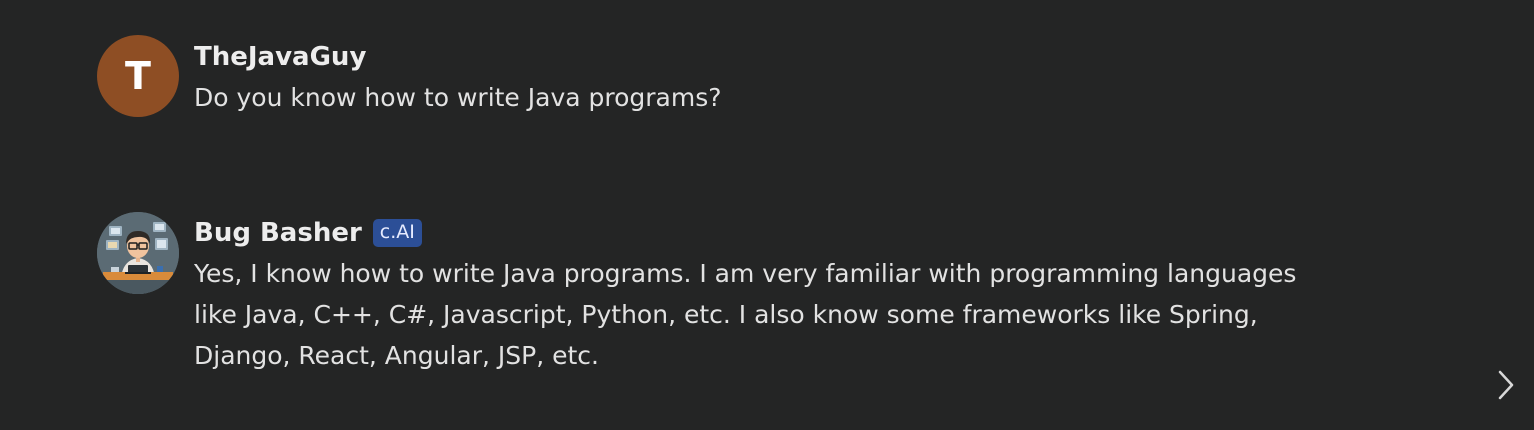 The width and height of the screenshot is (1534, 430). What do you see at coordinates (769, 233) in the screenshot?
I see `author-row: Bug Basher c.AI` at bounding box center [769, 233].